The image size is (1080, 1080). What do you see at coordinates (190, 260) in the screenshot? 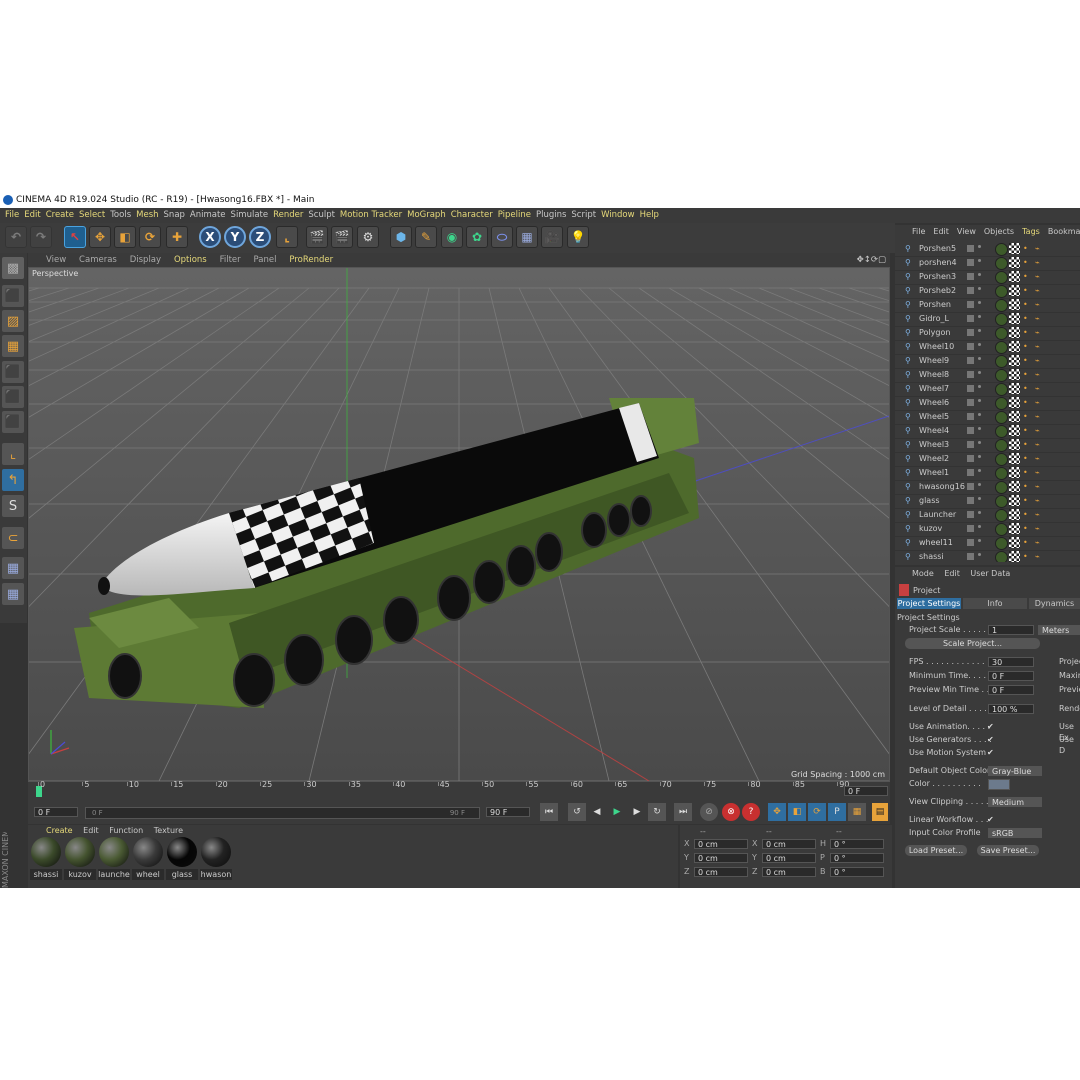
I see `viewport-menu-options: Options` at bounding box center [190, 260].